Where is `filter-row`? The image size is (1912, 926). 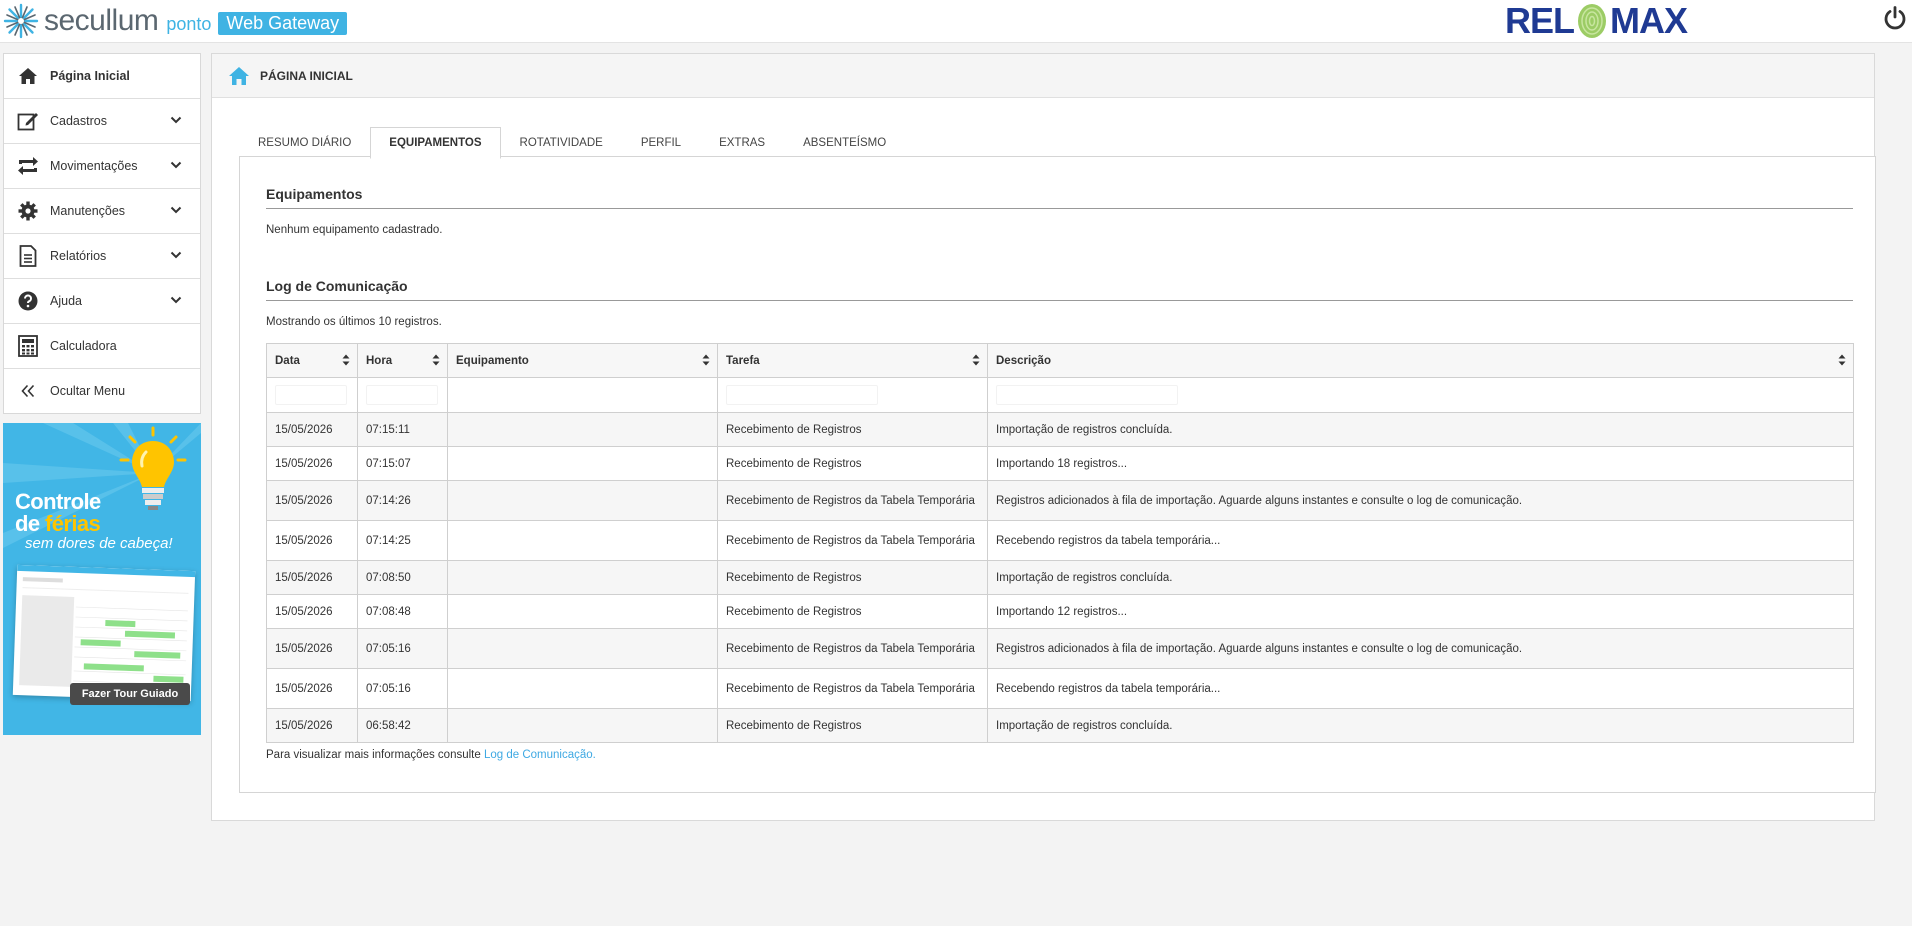
filter-row is located at coordinates (1060, 395).